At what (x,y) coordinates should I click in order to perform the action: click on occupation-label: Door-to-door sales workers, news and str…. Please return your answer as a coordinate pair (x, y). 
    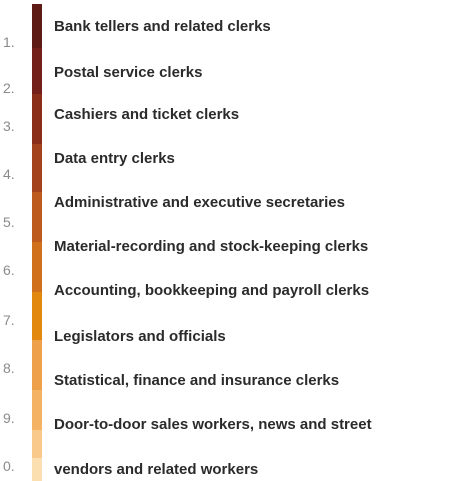
    Looking at the image, I should click on (213, 424).